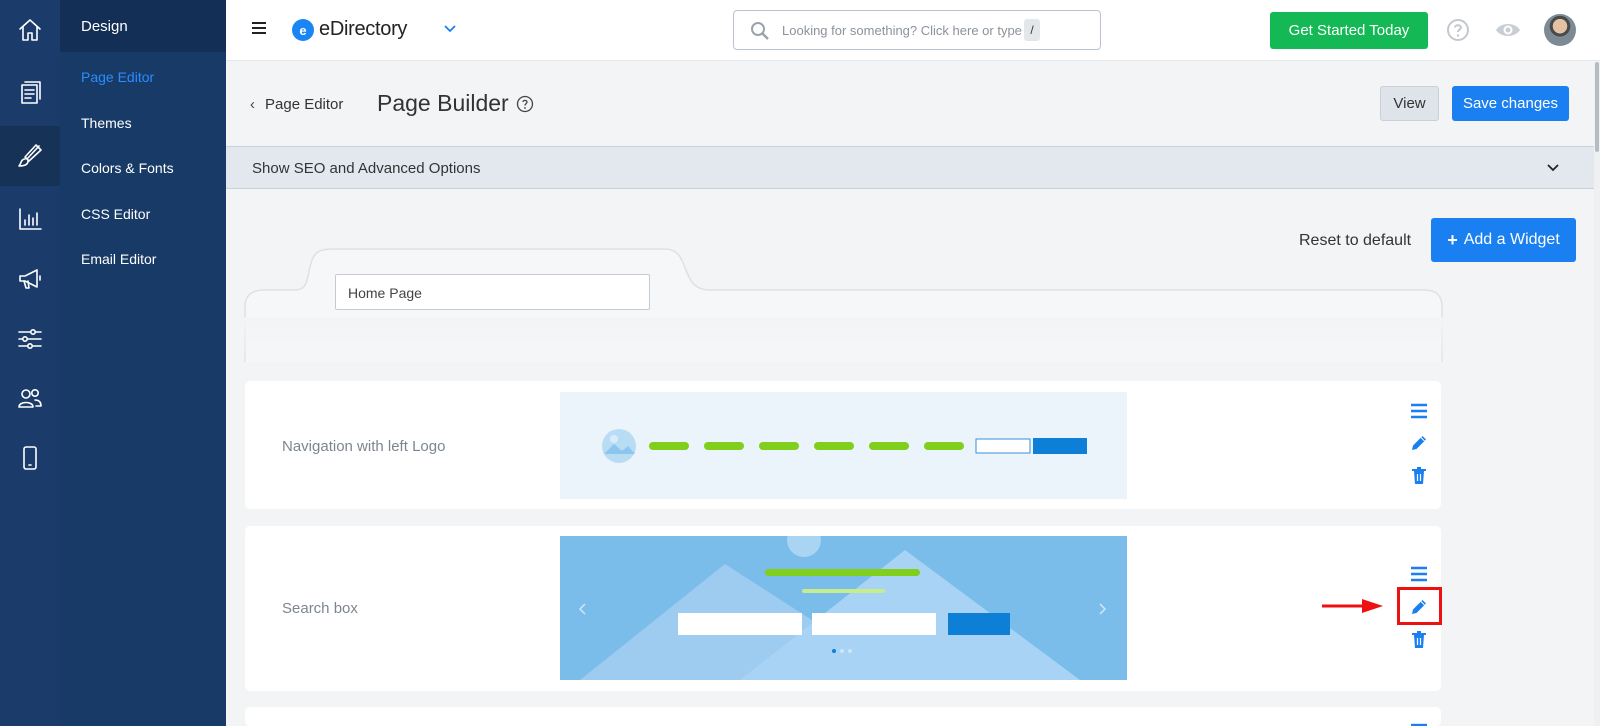 This screenshot has height=726, width=1600. I want to click on submenu-item-css-editor: CSS Editor, so click(115, 214).